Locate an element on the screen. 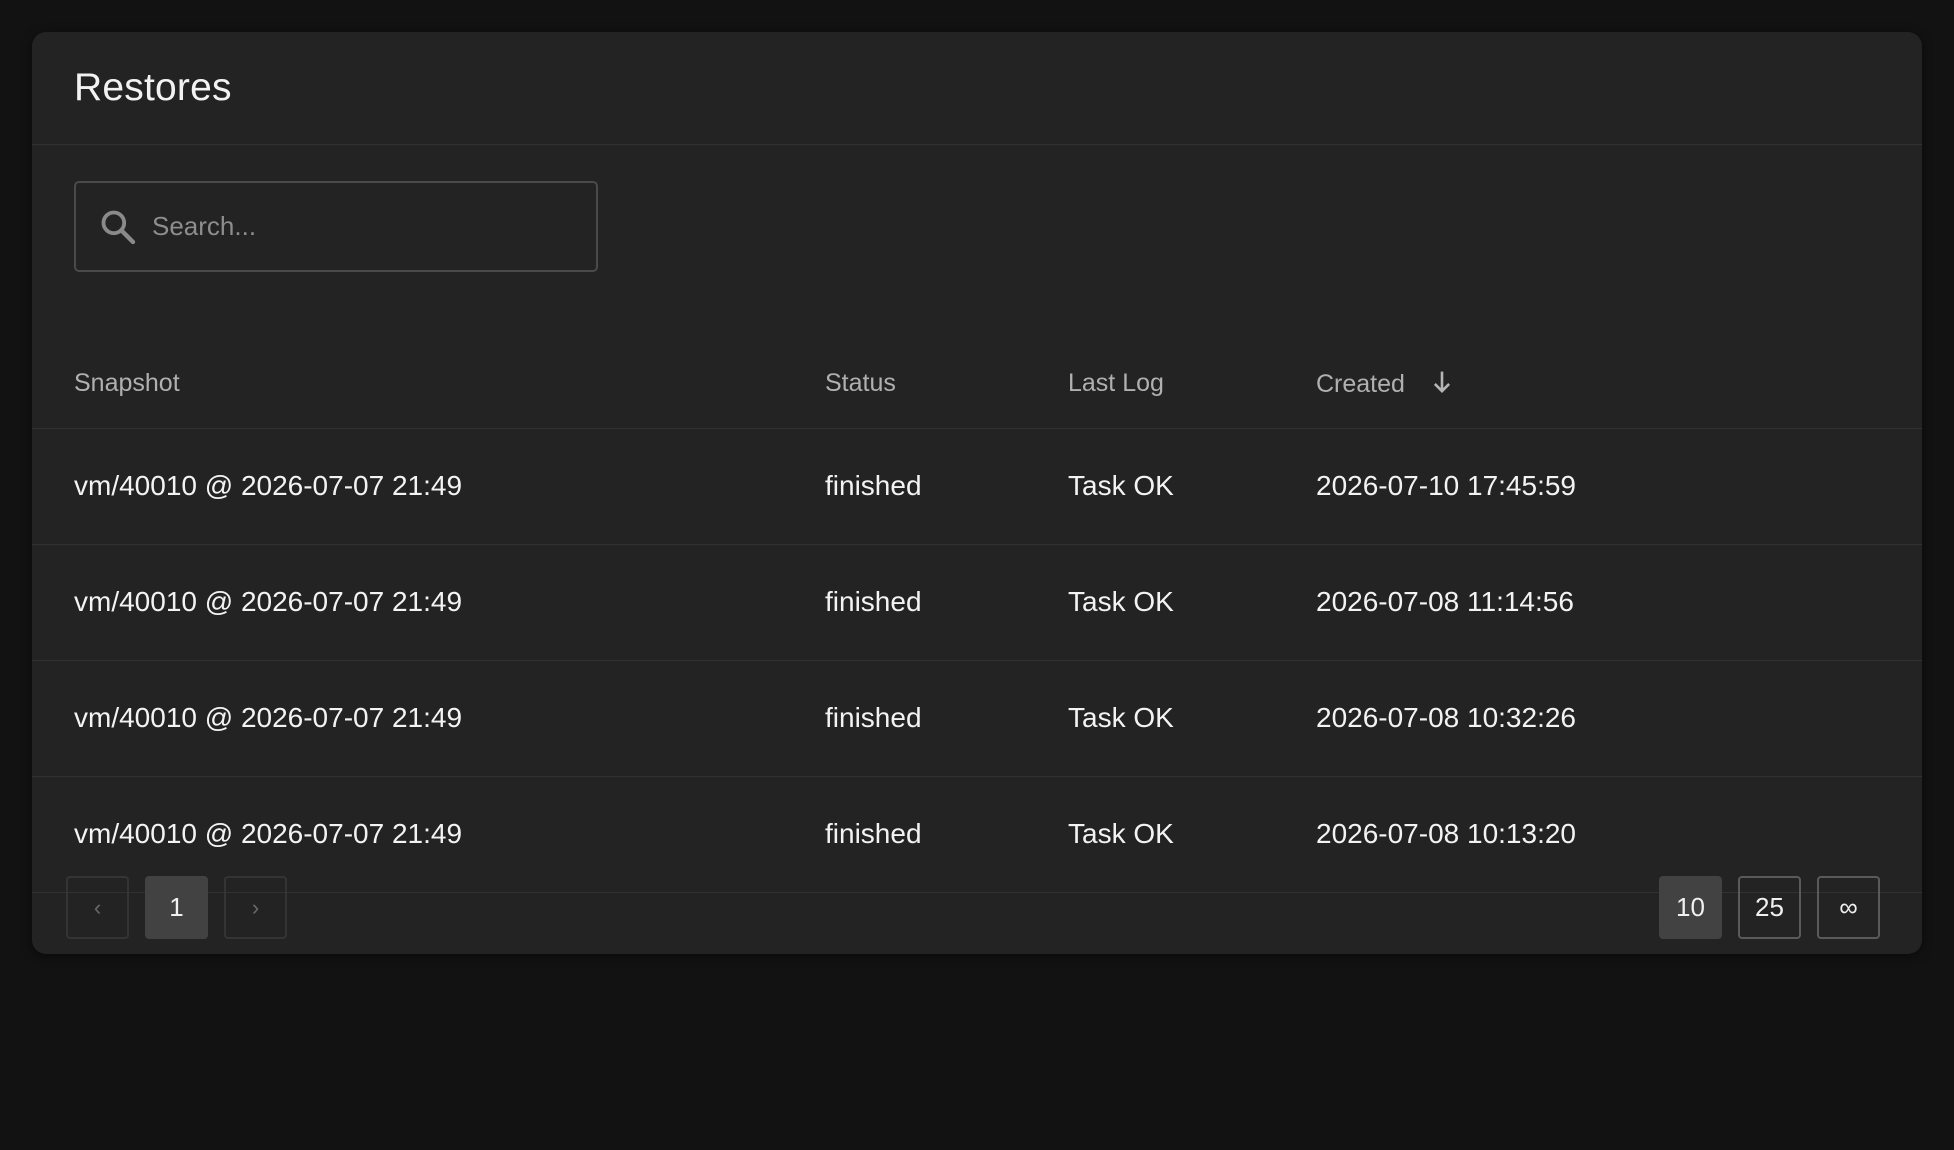 The width and height of the screenshot is (1954, 1150). cell-created: 2026-07-08 10:13:20 is located at coordinates (1446, 833).